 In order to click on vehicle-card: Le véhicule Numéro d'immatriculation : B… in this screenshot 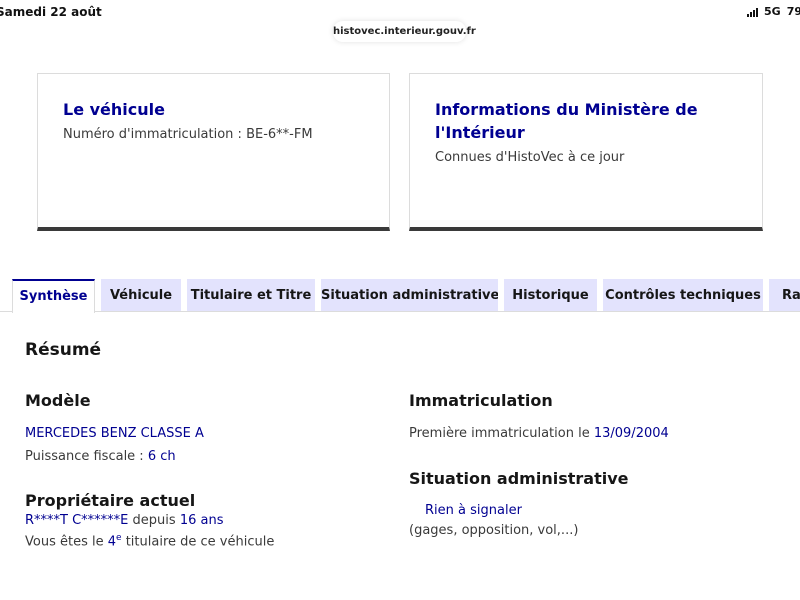, I will do `click(213, 152)`.